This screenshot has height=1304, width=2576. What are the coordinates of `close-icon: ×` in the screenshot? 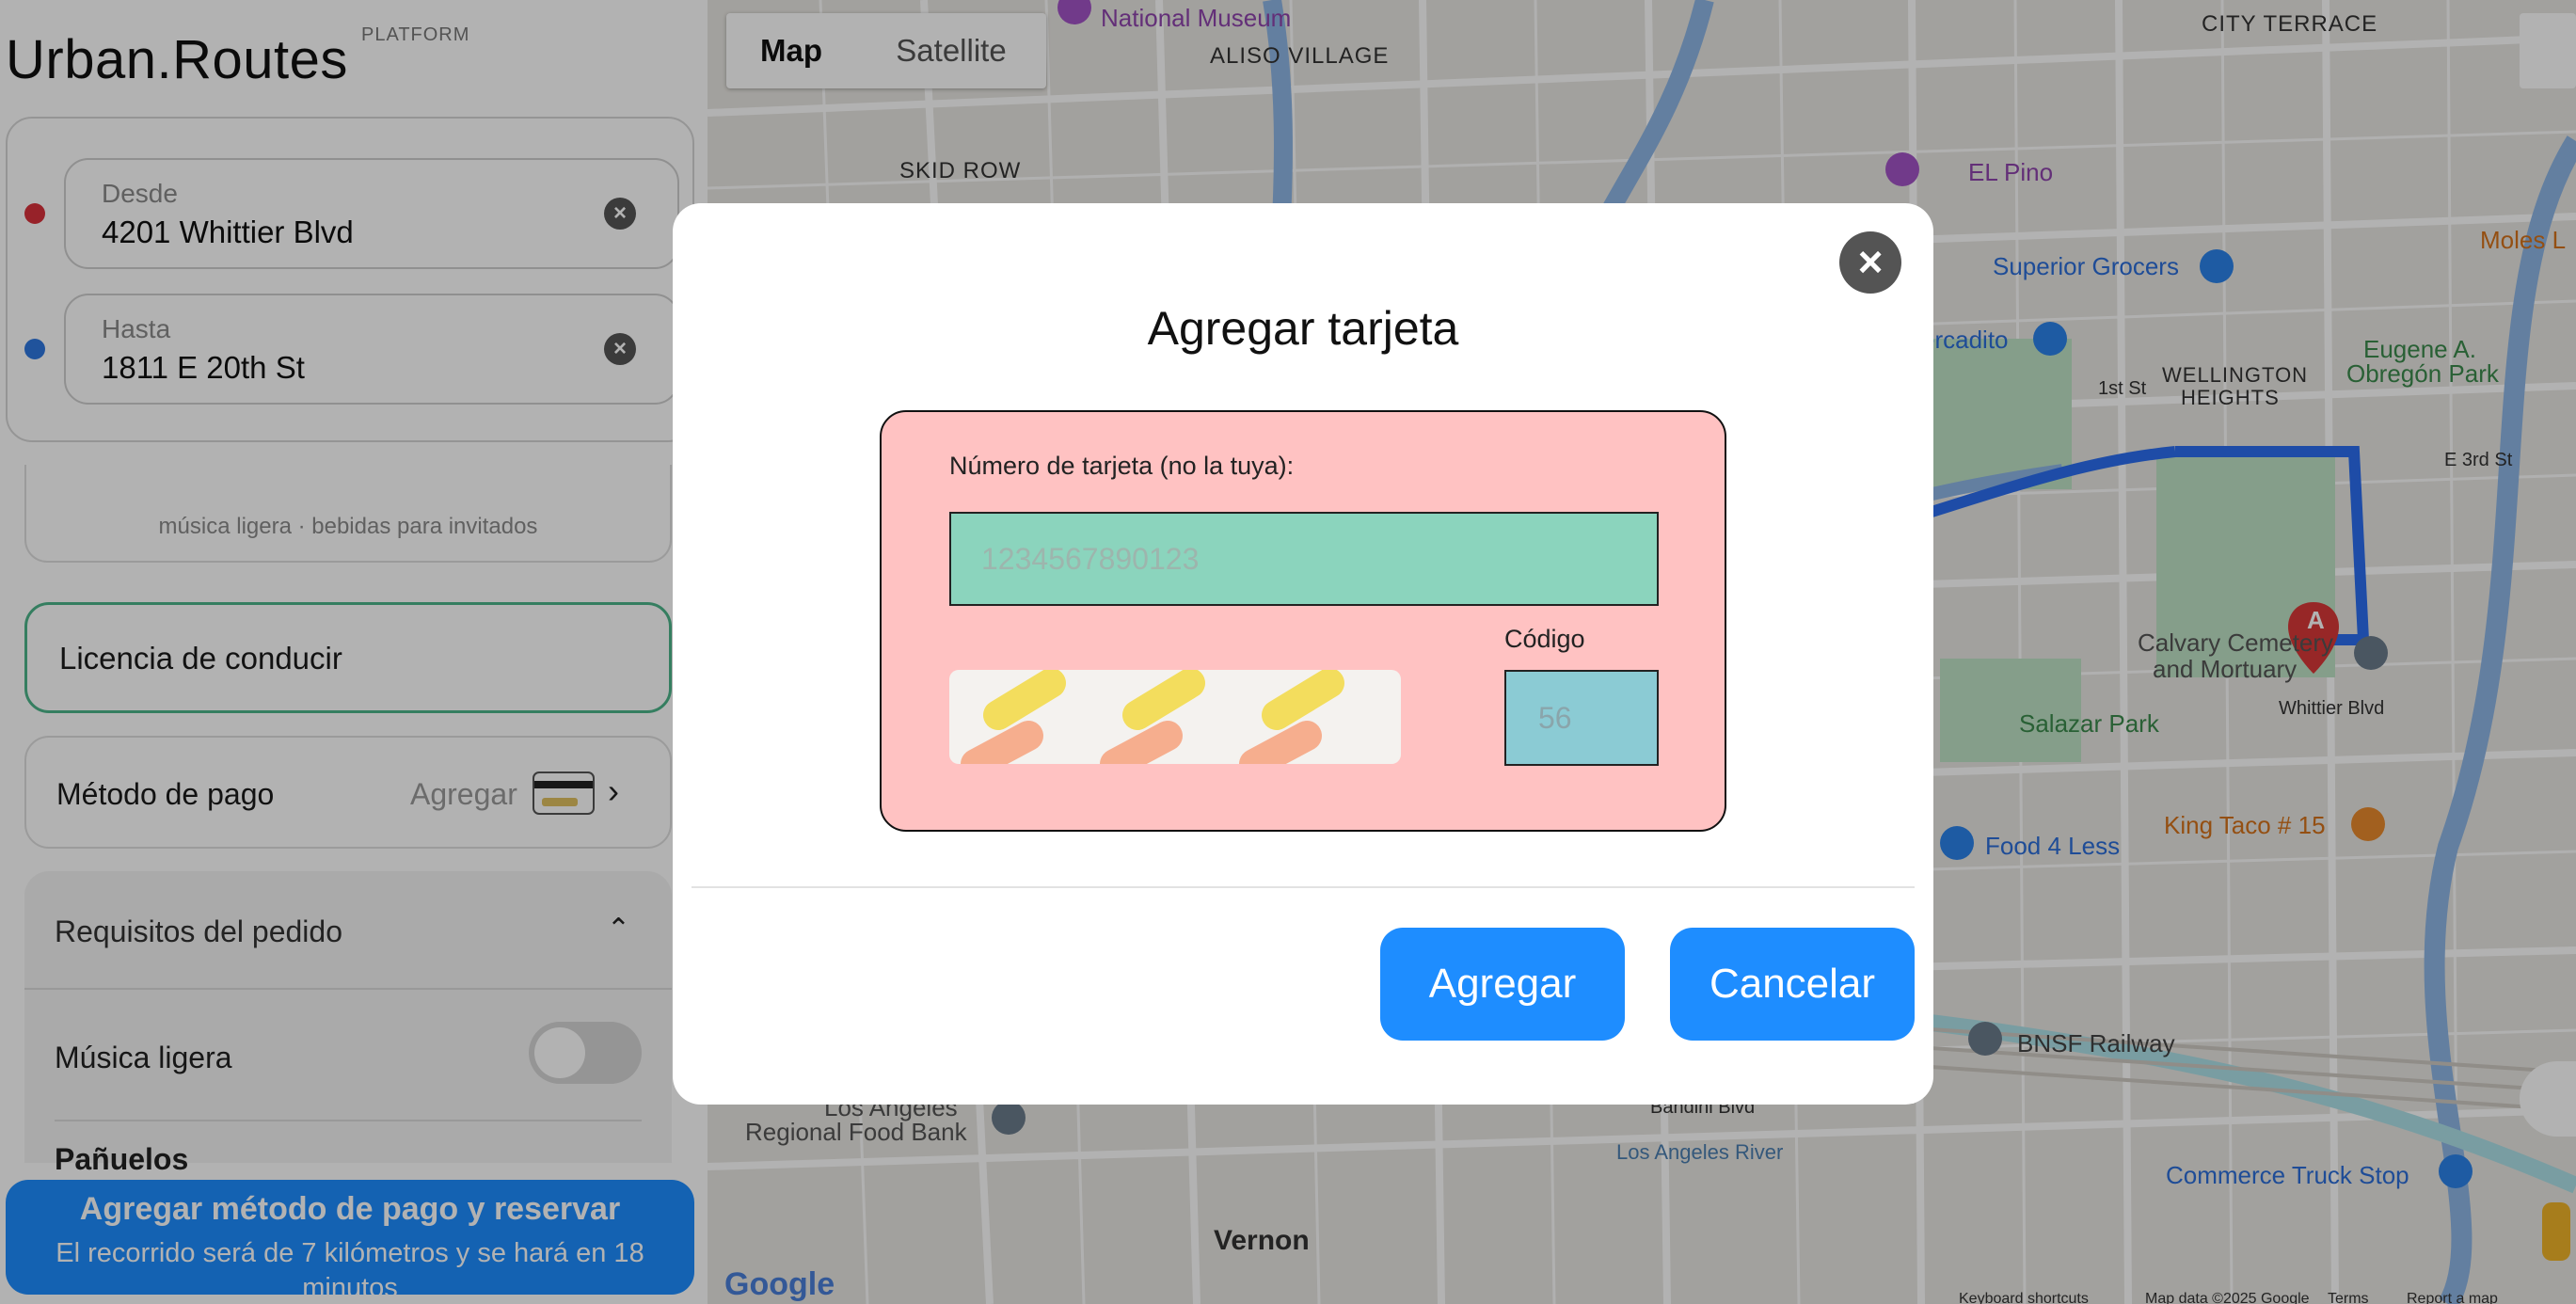 It's located at (1870, 262).